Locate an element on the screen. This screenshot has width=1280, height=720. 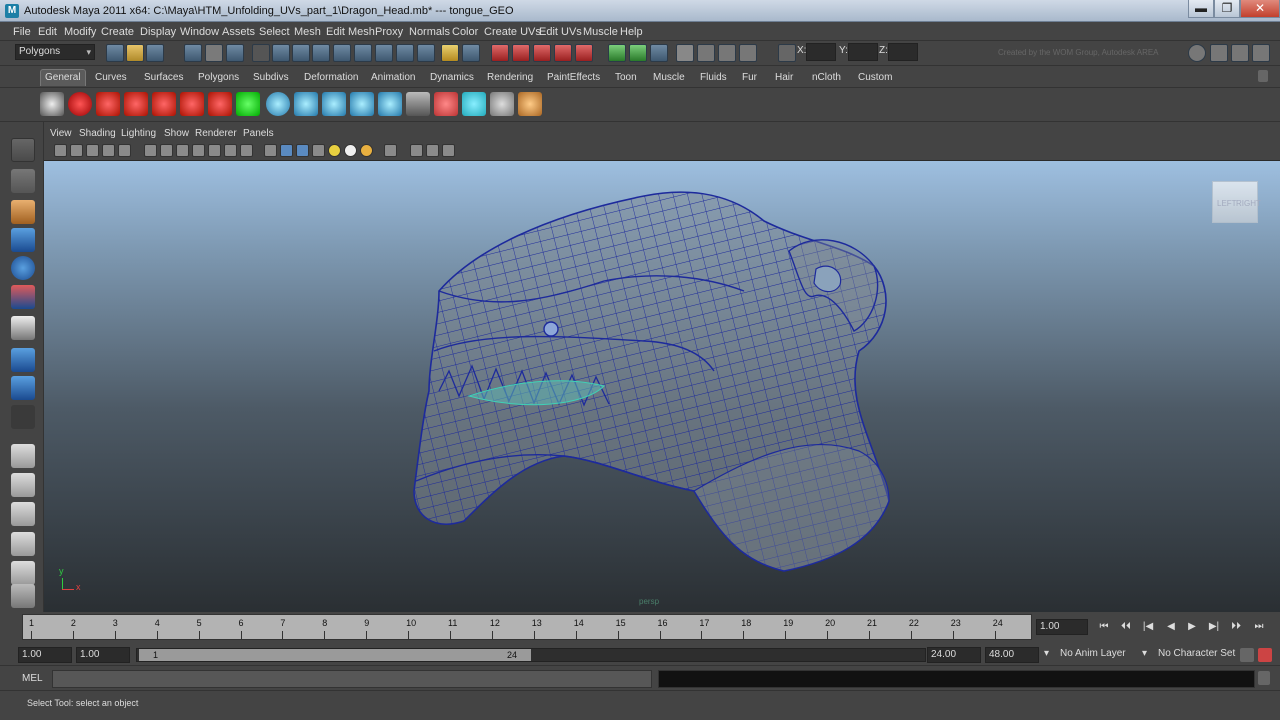
save-scene-icon is located at coordinates (155, 53).